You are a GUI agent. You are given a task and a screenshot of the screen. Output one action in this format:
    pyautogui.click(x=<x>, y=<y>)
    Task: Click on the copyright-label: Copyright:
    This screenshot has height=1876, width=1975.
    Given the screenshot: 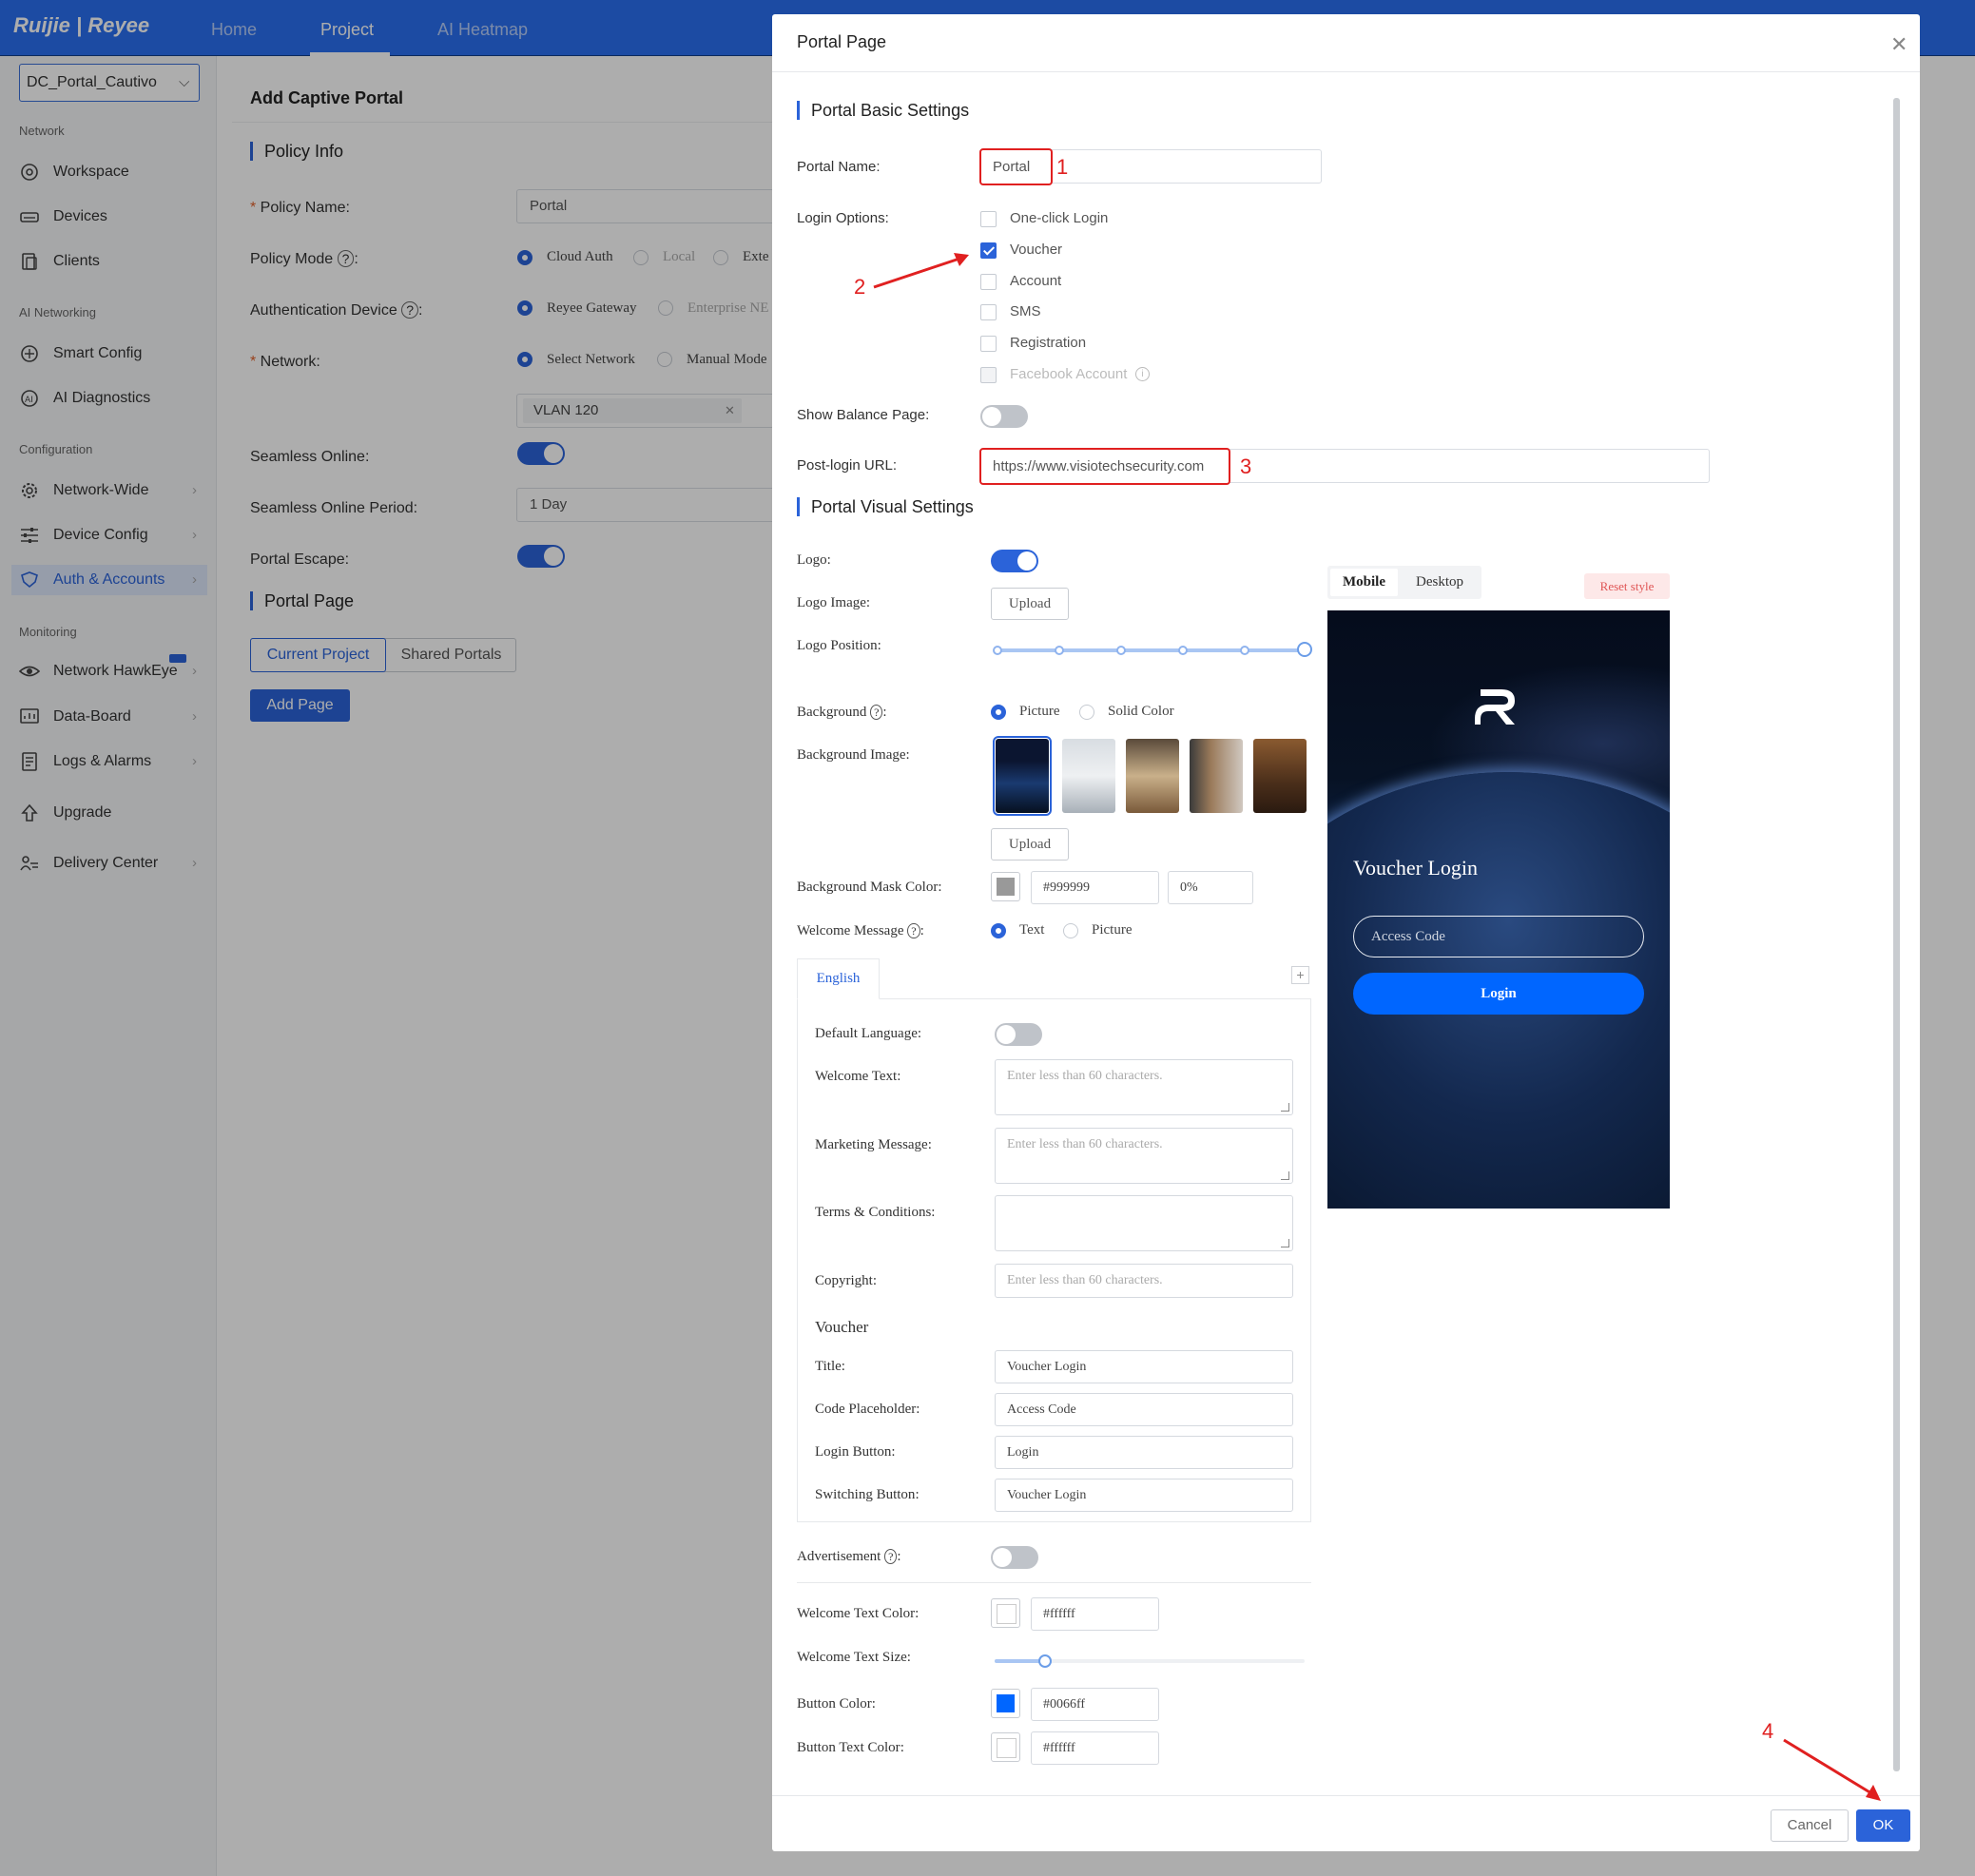 What is the action you would take?
    pyautogui.click(x=846, y=1280)
    